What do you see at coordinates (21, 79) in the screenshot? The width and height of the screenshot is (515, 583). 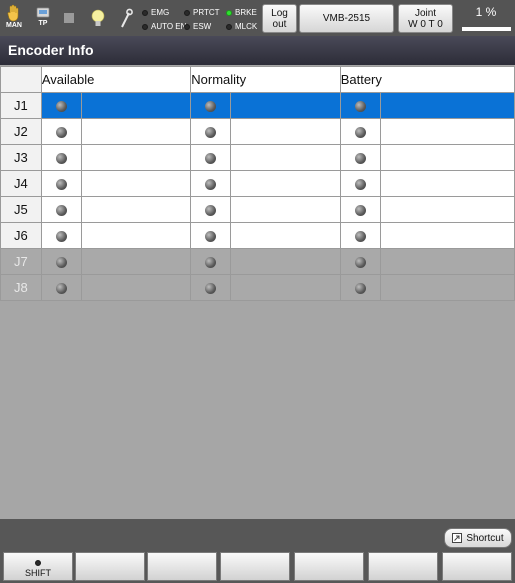 I see `corner-cell` at bounding box center [21, 79].